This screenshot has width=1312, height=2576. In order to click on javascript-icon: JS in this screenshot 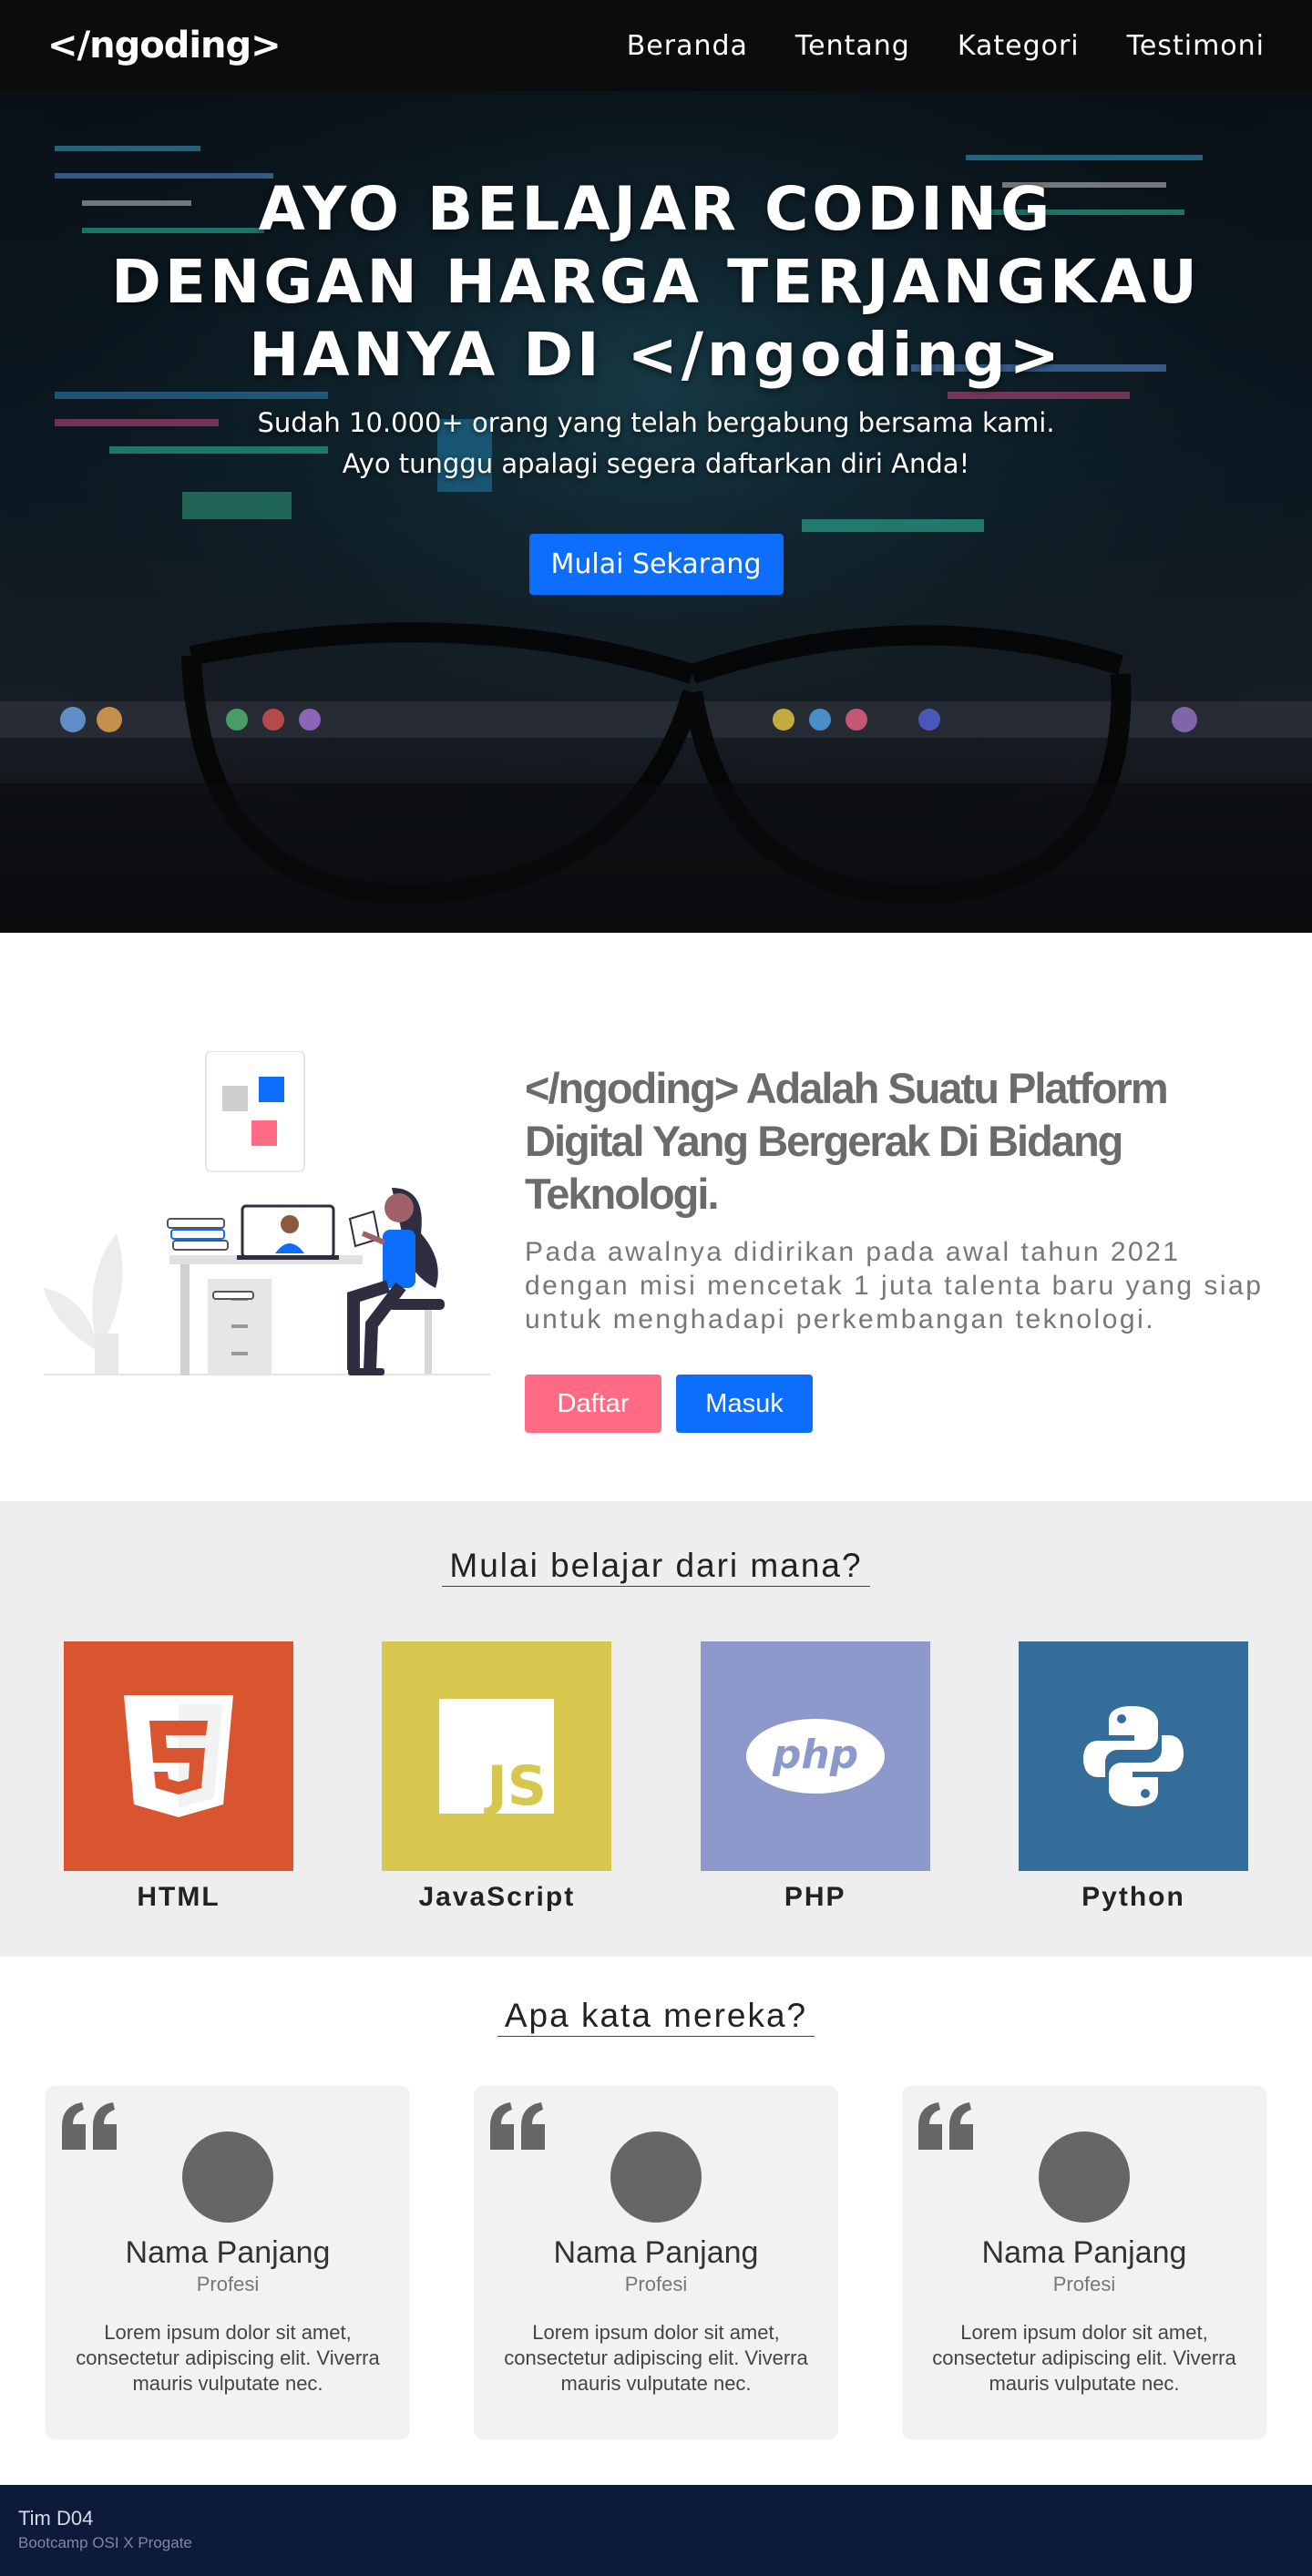, I will do `click(497, 1756)`.